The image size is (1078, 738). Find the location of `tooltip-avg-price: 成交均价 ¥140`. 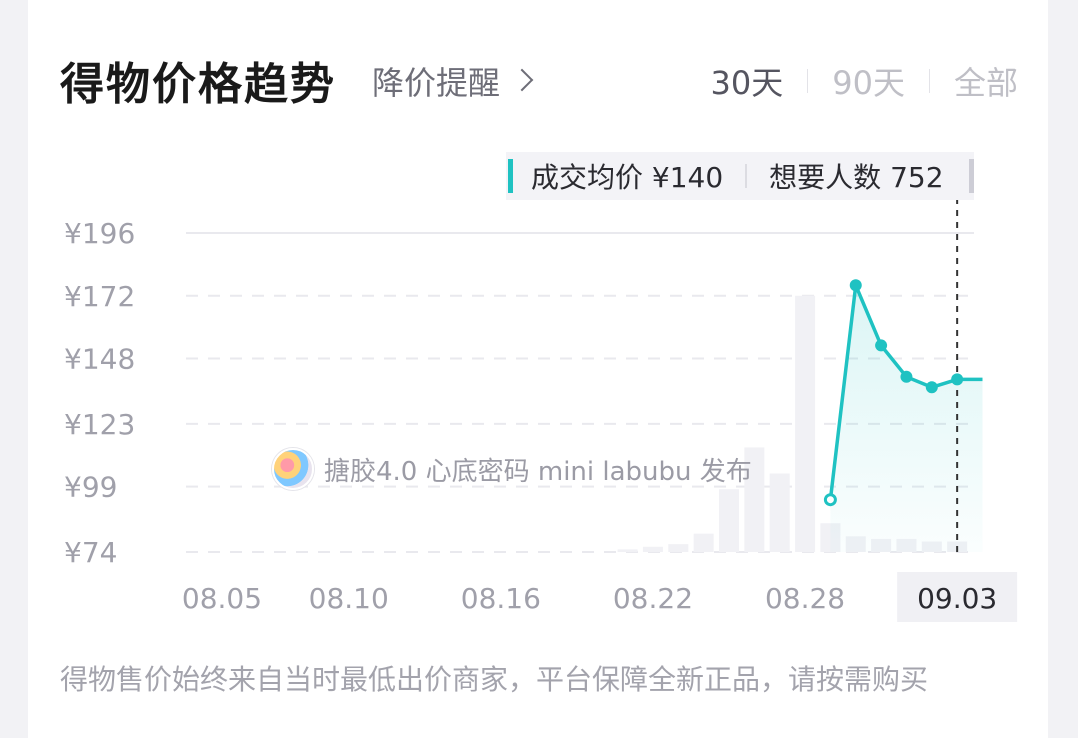

tooltip-avg-price: 成交均价 ¥140 is located at coordinates (627, 177).